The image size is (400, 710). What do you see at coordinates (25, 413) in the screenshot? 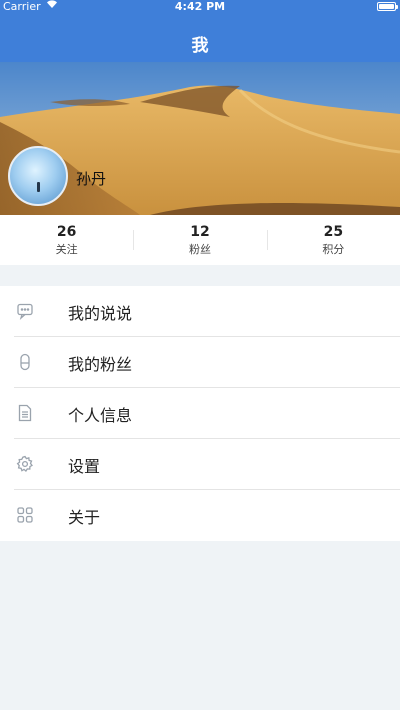
I see `document-icon` at bounding box center [25, 413].